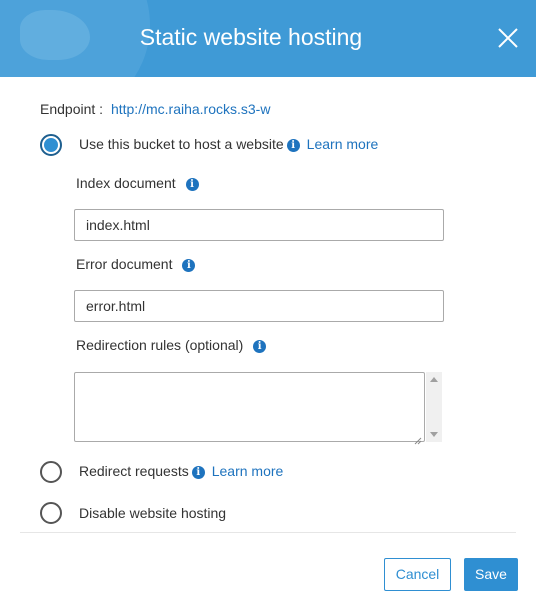  Describe the element at coordinates (434, 379) in the screenshot. I see `scroll-up-icon` at that location.